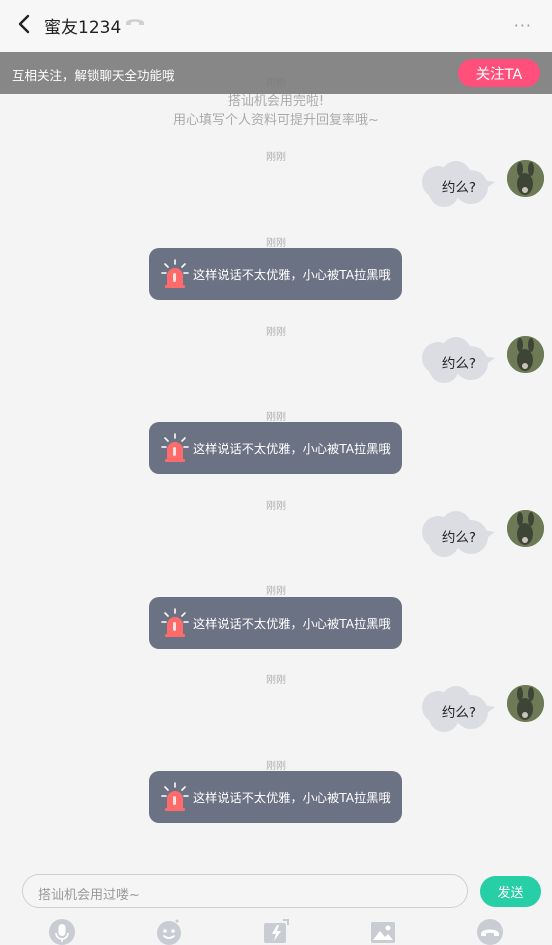 The image size is (552, 945). I want to click on call-icon, so click(490, 931).